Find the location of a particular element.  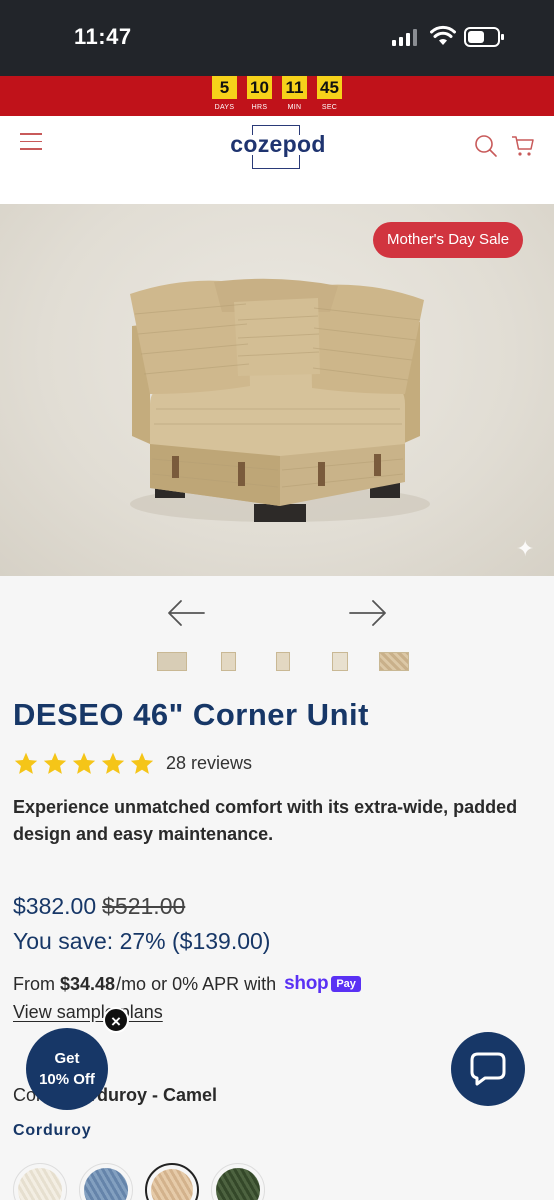

wifi-icon is located at coordinates (443, 35).